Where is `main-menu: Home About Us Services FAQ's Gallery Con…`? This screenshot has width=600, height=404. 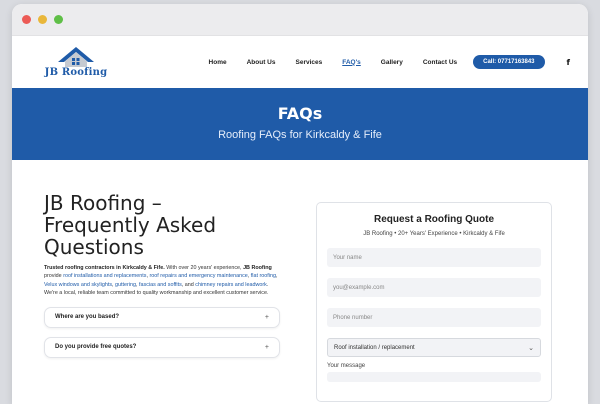 main-menu: Home About Us Services FAQ's Gallery Con… is located at coordinates (379, 62).